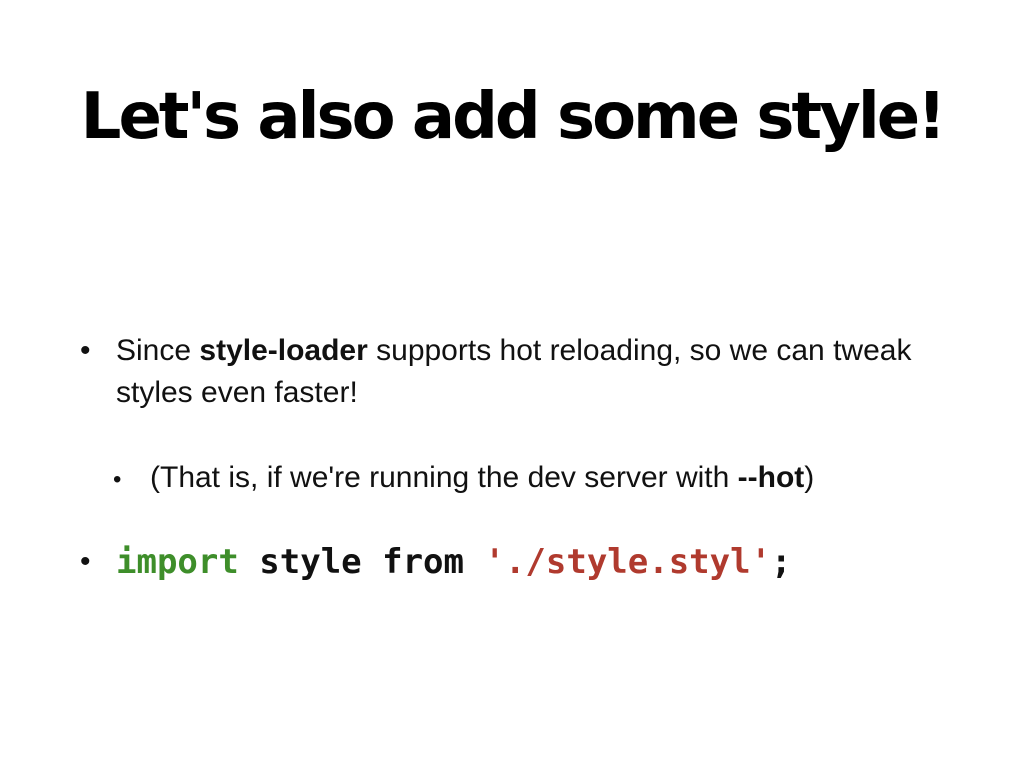 The height and width of the screenshot is (768, 1024). Describe the element at coordinates (628, 562) in the screenshot. I see `code-string: './style.styl'` at that location.